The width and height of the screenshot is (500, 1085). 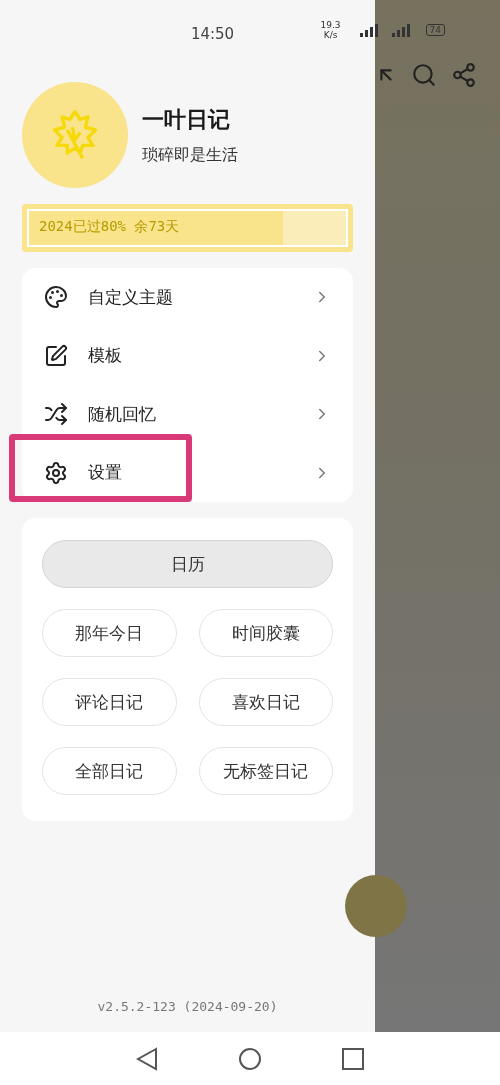 What do you see at coordinates (187, 1006) in the screenshot?
I see `version-text: v2.5.2-123 (2024-09-20)` at bounding box center [187, 1006].